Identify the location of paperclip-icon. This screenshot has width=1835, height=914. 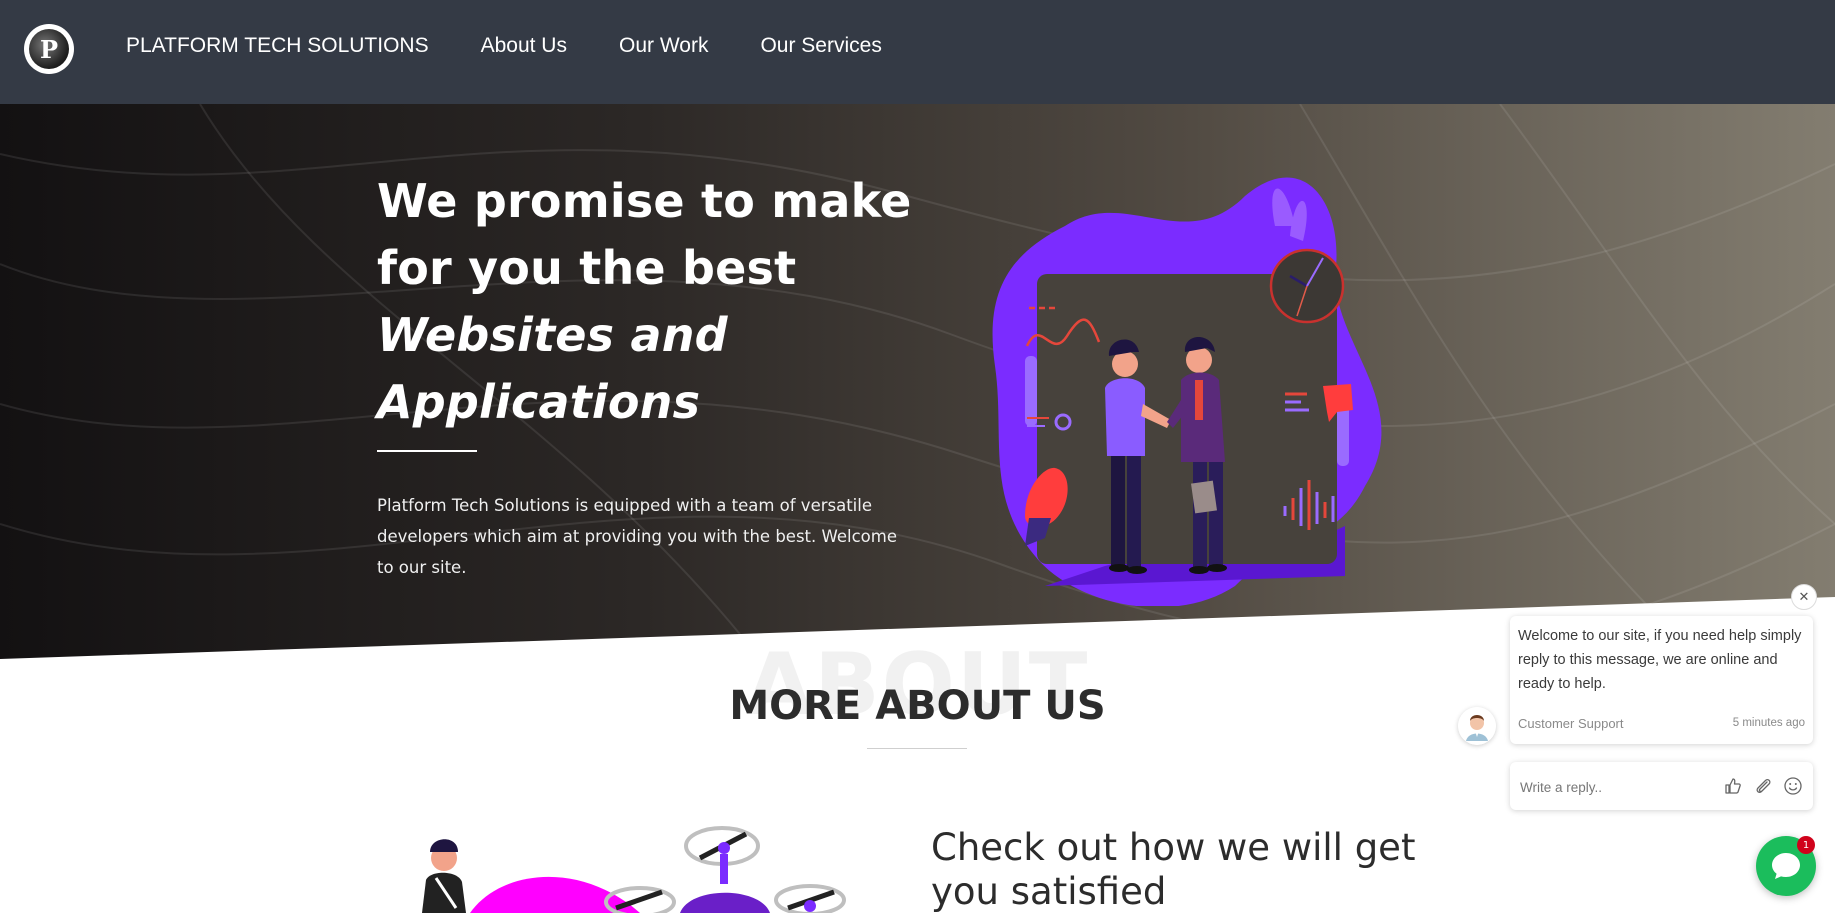
(1763, 786).